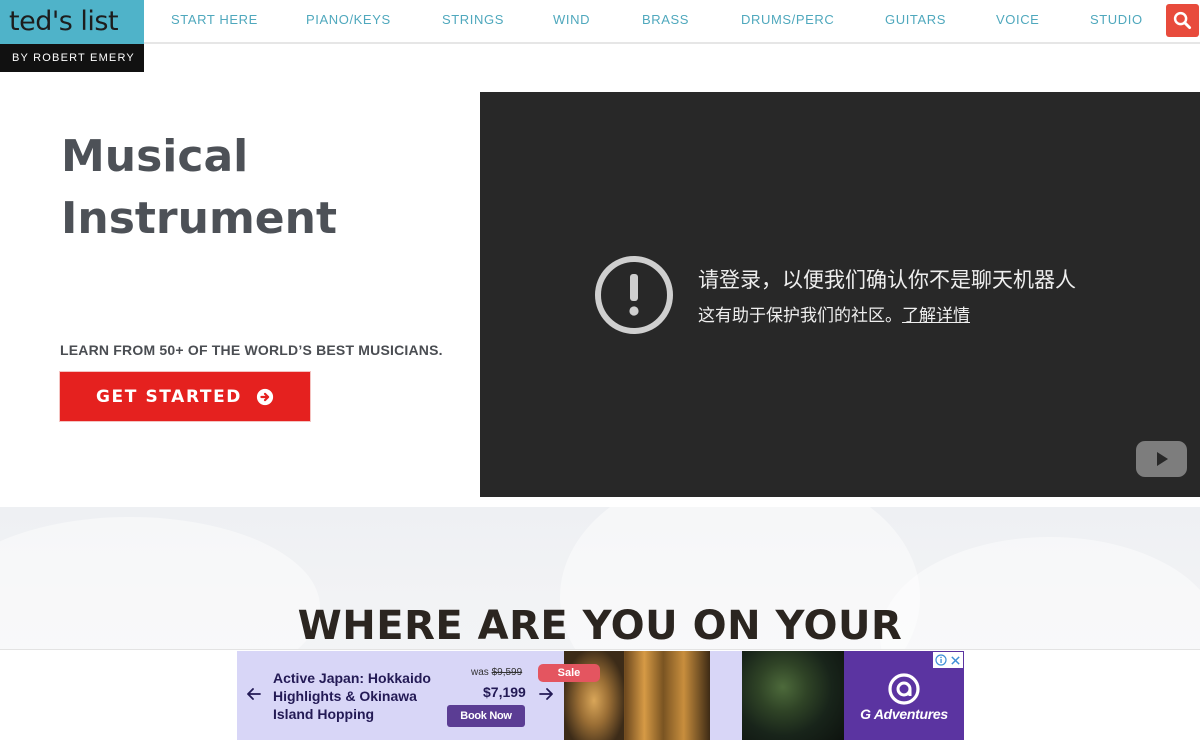  I want to click on search-button, so click(1182, 20).